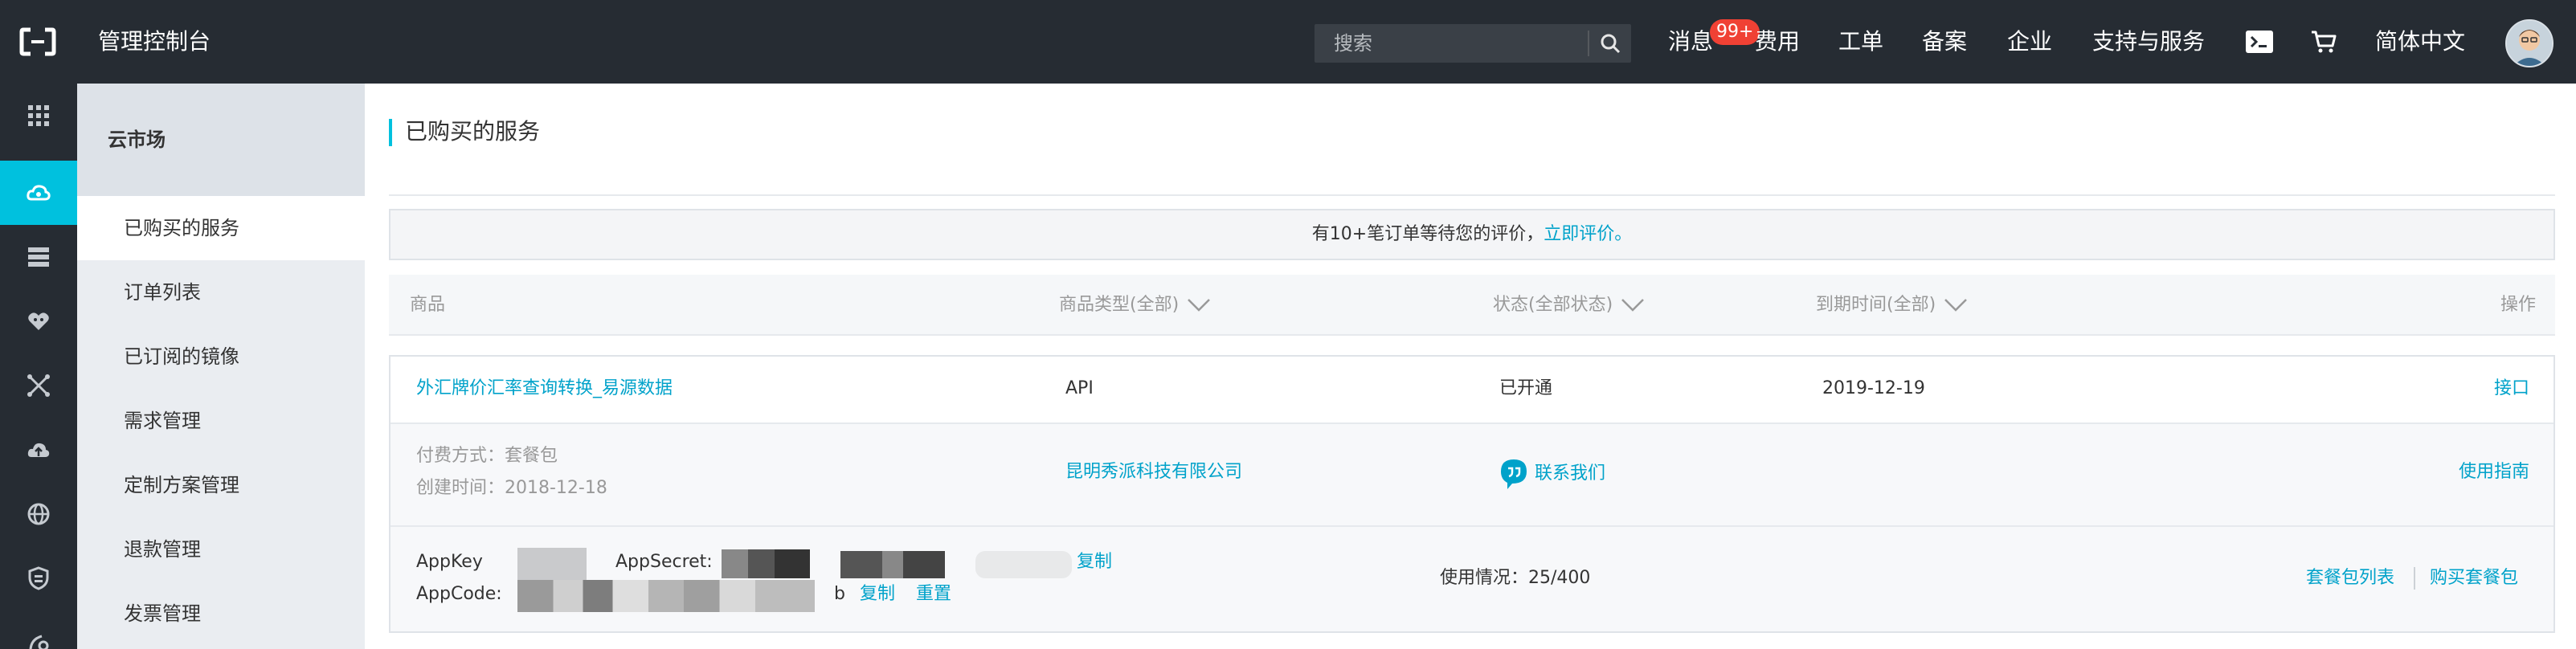 This screenshot has height=649, width=2576. Describe the element at coordinates (544, 388) in the screenshot. I see `product-name-link: 外汇牌价汇率查询转换_易源数据` at that location.